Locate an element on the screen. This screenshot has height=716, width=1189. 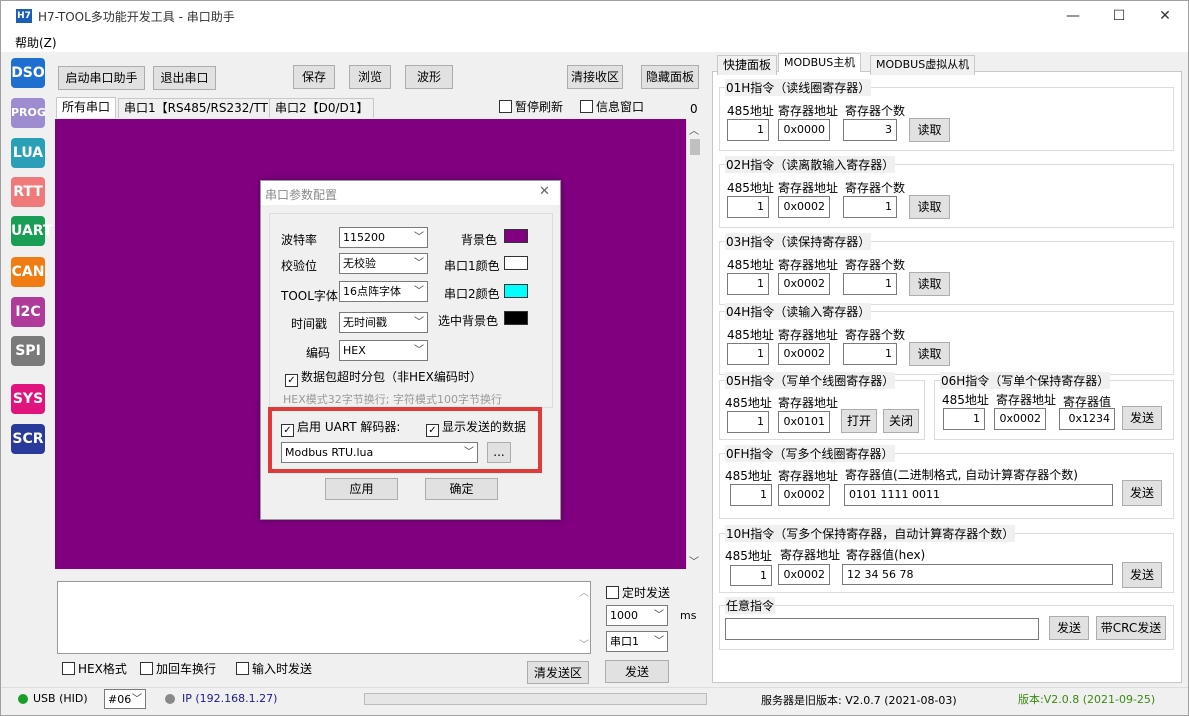
tab-port1: 串口1【RS485/RS232/TTL】 is located at coordinates (205, 108).